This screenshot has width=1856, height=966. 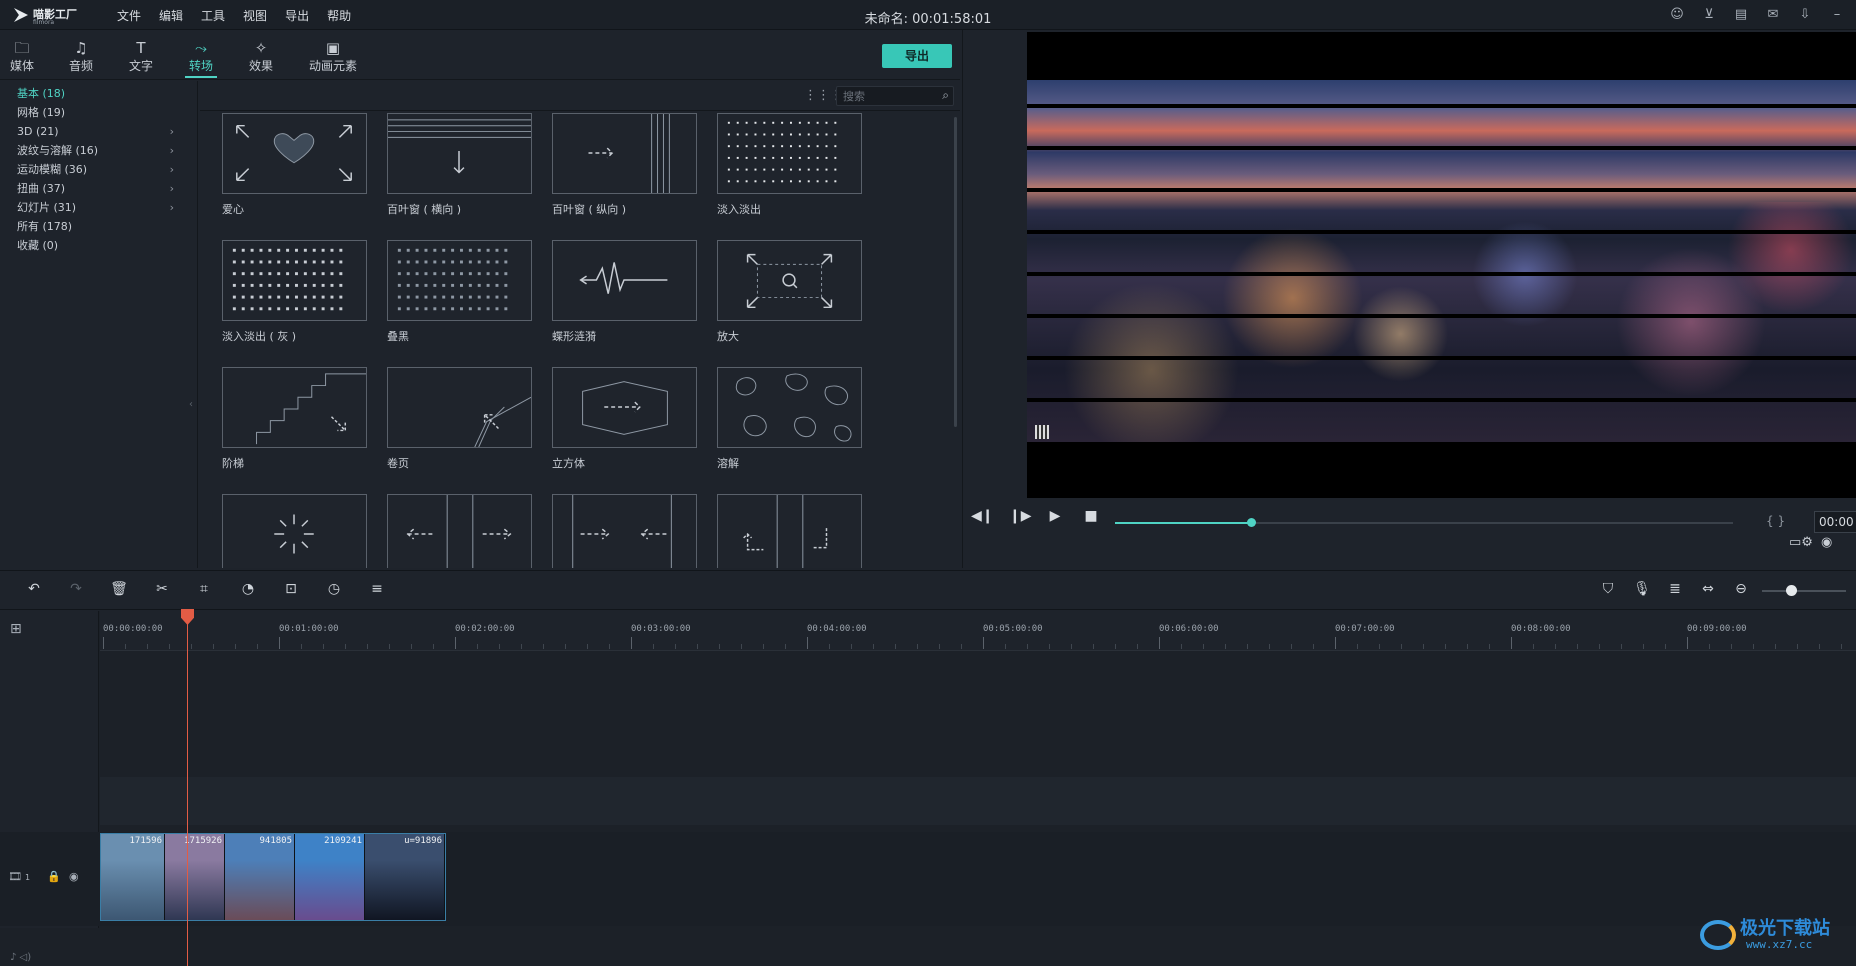 I want to click on category-all: 所有 (178), so click(x=98, y=226).